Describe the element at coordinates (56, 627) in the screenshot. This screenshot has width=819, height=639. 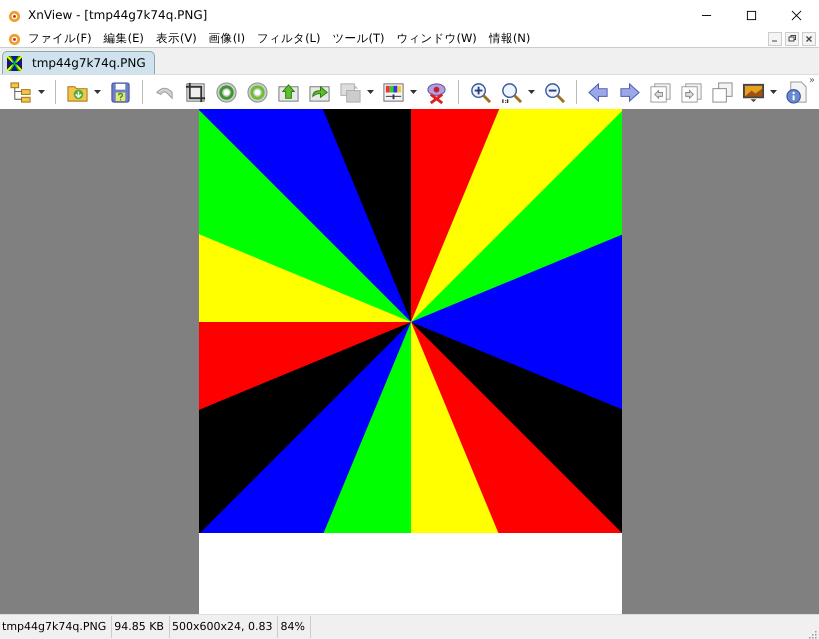
I see `status-field: tmp44g7k74q.PNG` at that location.